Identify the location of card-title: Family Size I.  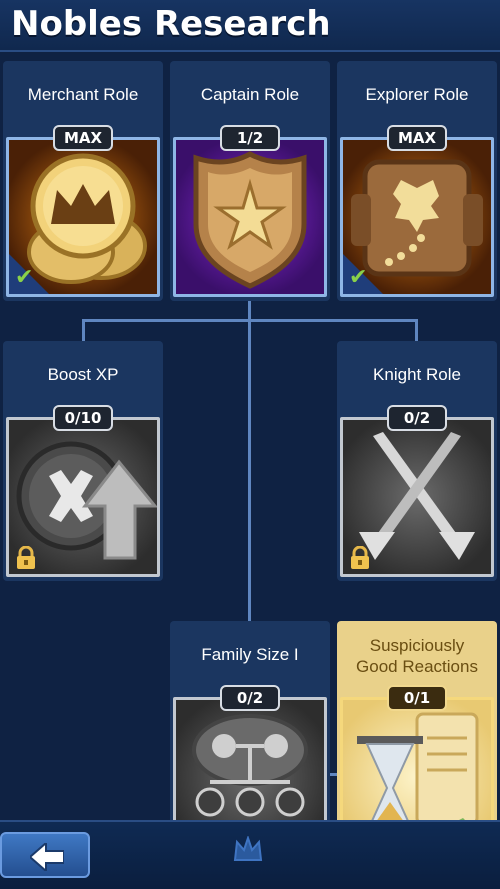
(250, 654).